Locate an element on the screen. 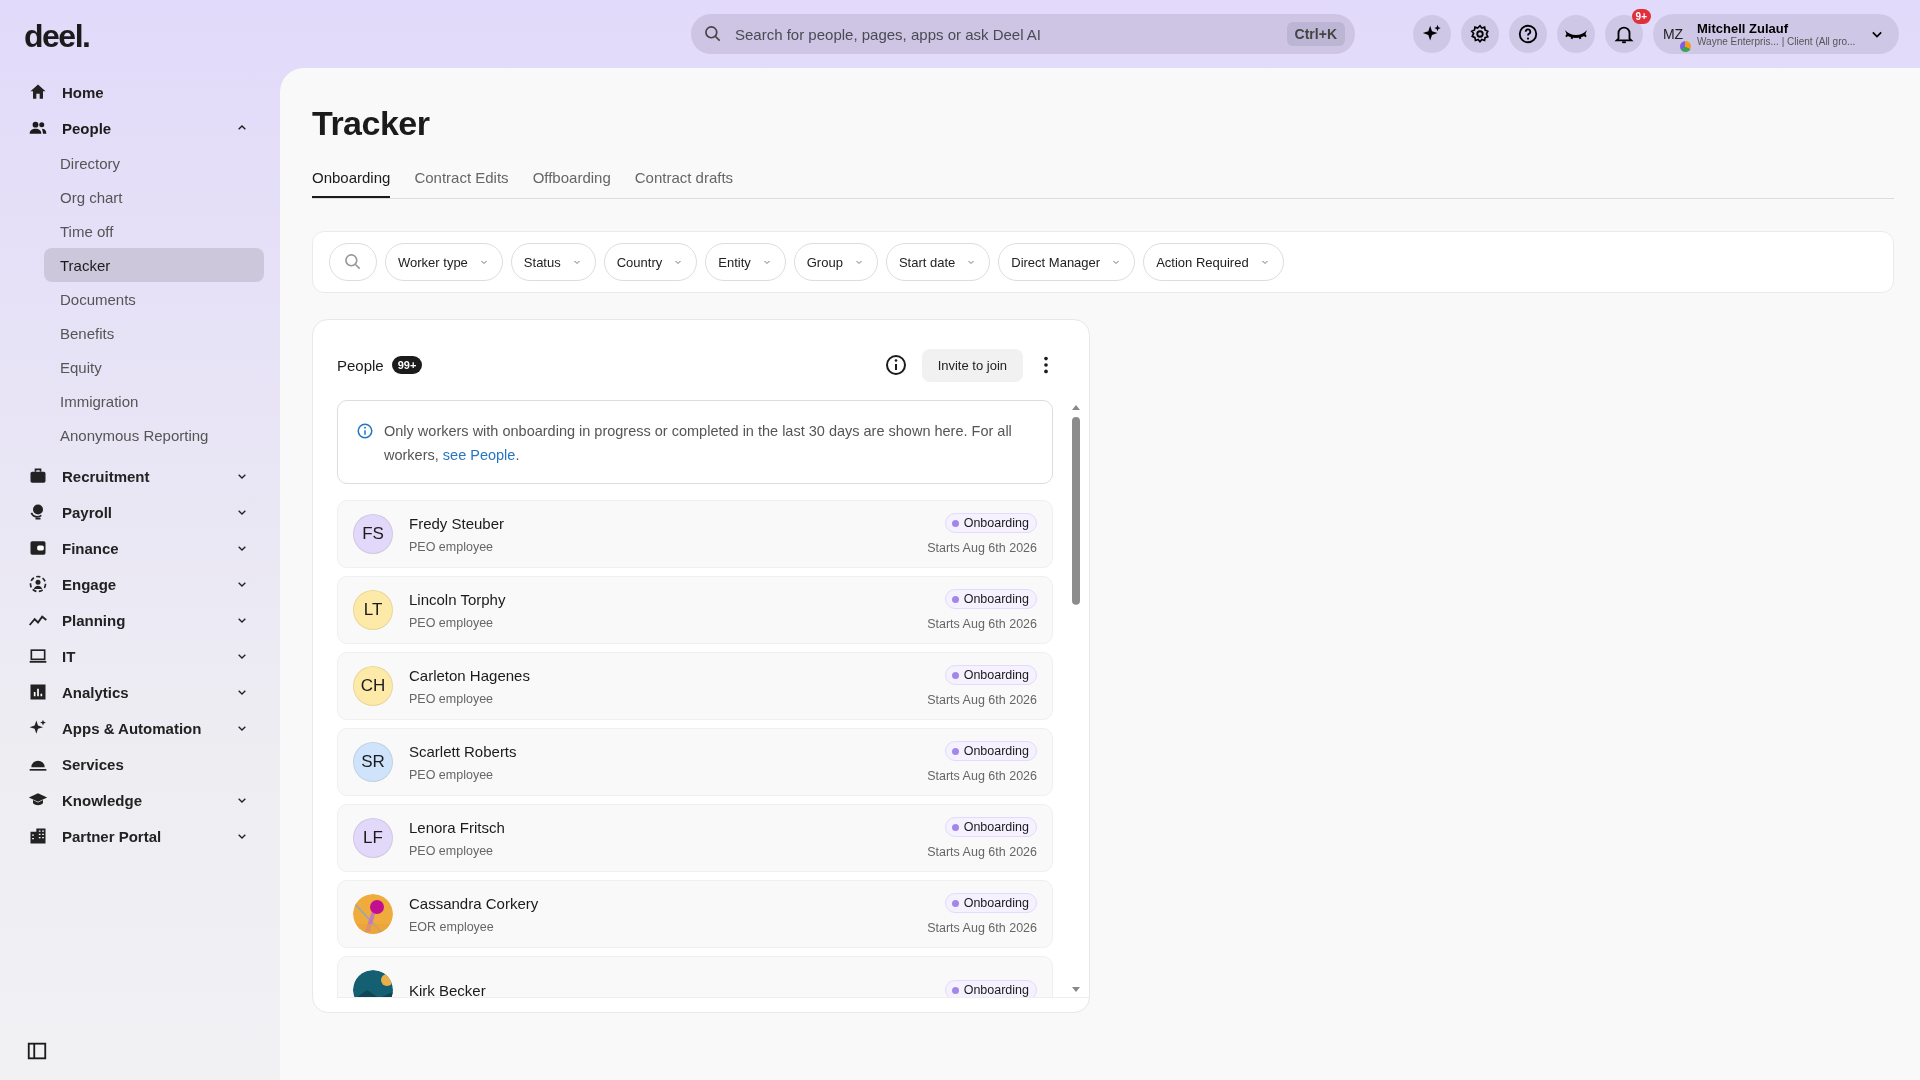 The image size is (1920, 1080). nav-item: Knowledge is located at coordinates (144, 800).